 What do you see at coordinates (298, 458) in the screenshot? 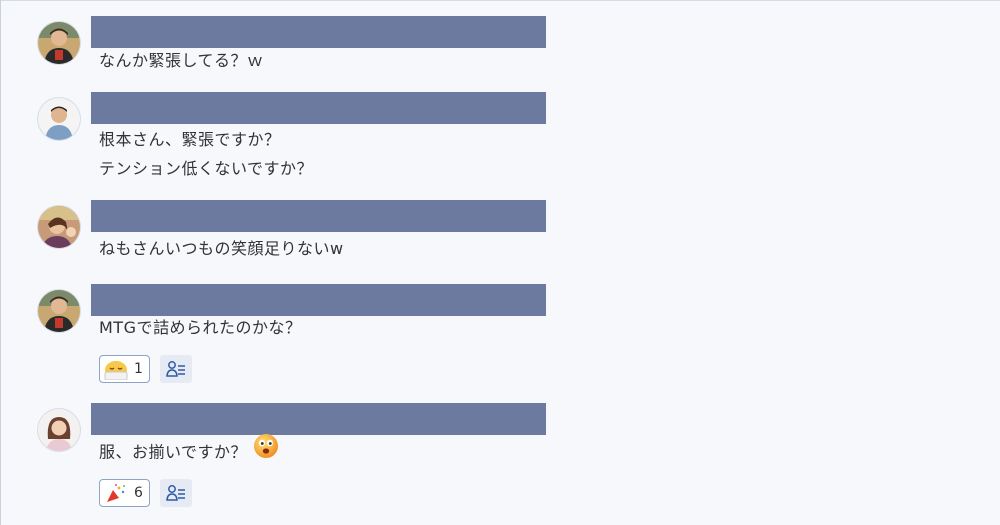
I see `message-item: 服、お揃いですか？ 6` at bounding box center [298, 458].